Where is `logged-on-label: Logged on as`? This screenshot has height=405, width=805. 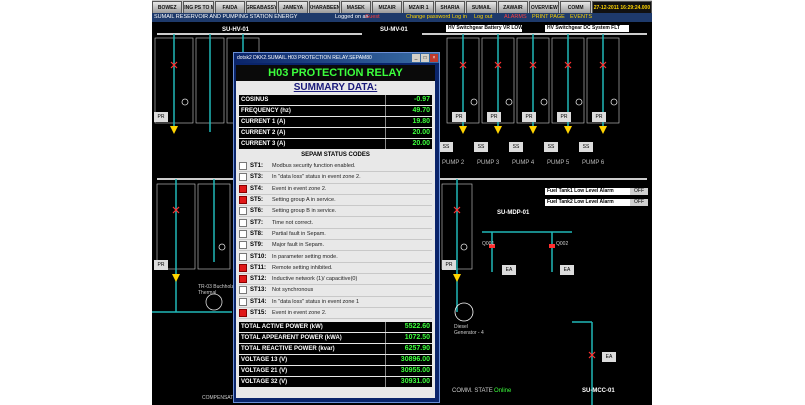
logged-on-label: Logged on as is located at coordinates (352, 17).